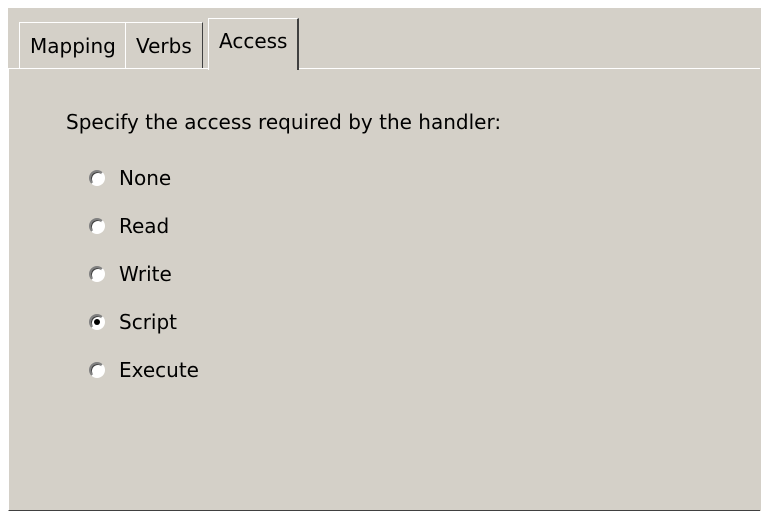 Image resolution: width=761 pixels, height=511 pixels. I want to click on access-option-script-label: Script, so click(148, 322).